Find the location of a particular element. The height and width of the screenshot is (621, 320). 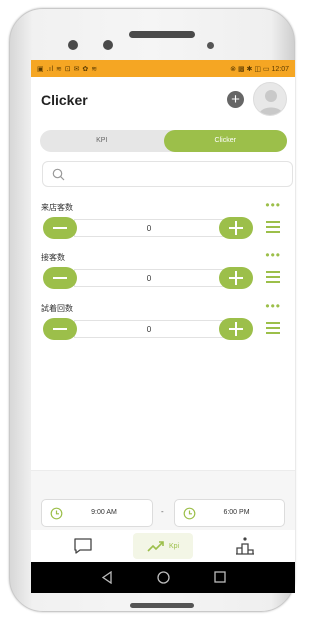

counter-item: 来店客数 ••• 0 is located at coordinates (163, 225).